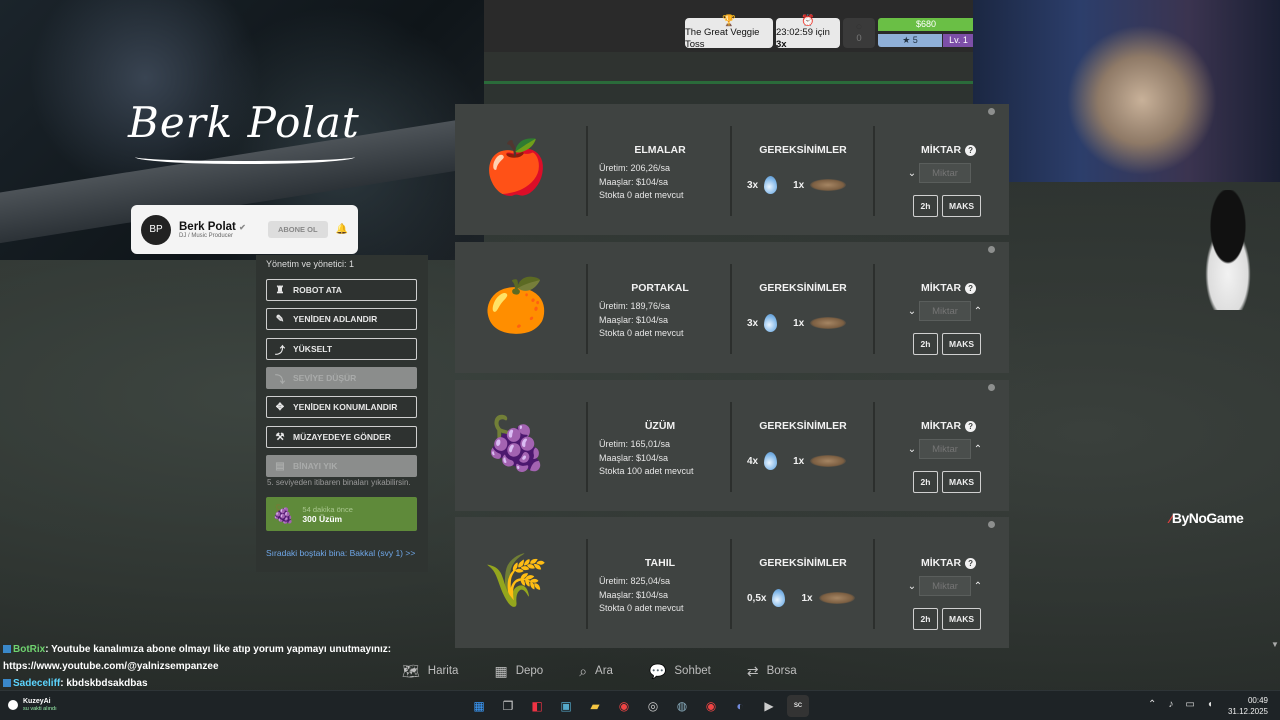  Describe the element at coordinates (340, 553) in the screenshot. I see `next-building-link: Sıradaki boştaki bina: Bakkal (svy 1) >>` at that location.